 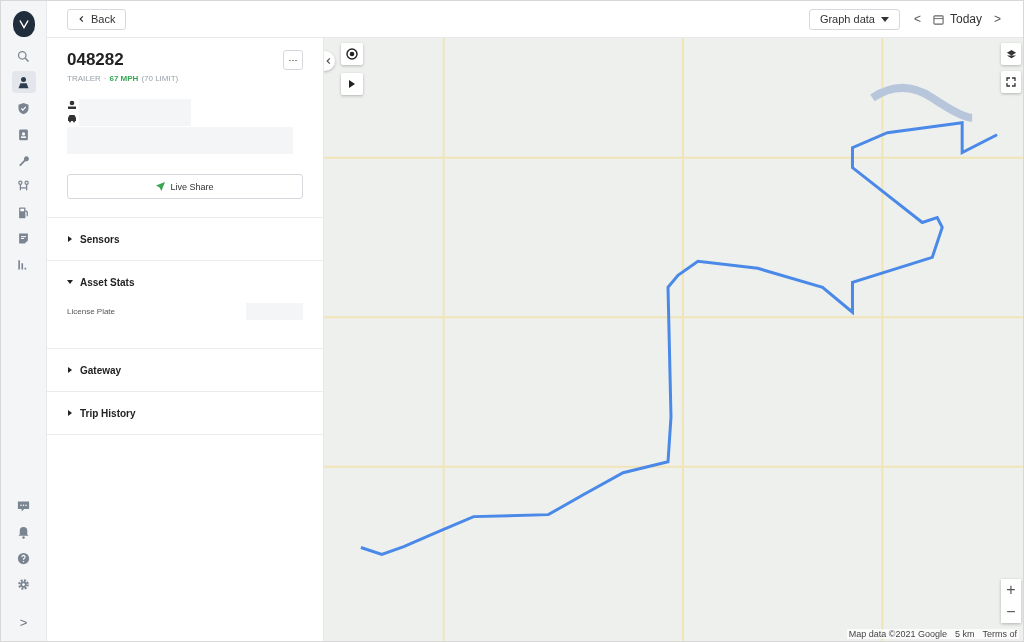 I want to click on calendar-icon, so click(x=938, y=19).